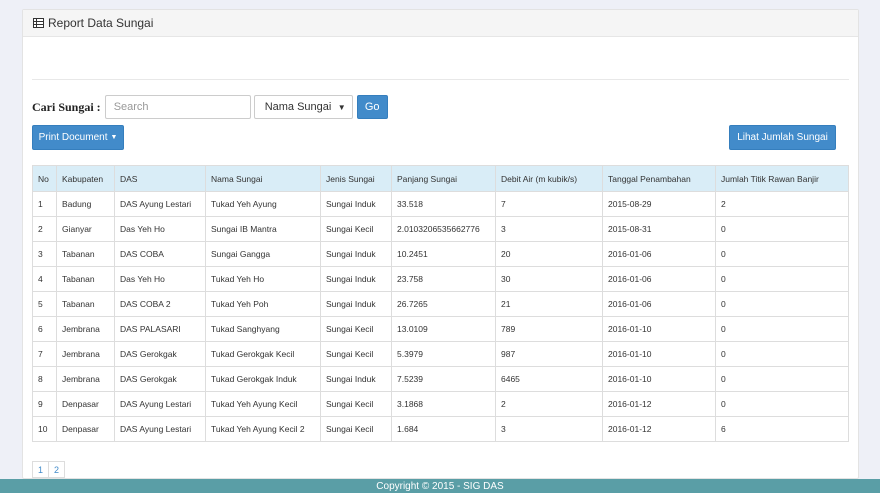 The height and width of the screenshot is (493, 880). Describe the element at coordinates (263, 379) in the screenshot. I see `table-cell: Tukad Gerokgak Induk` at that location.